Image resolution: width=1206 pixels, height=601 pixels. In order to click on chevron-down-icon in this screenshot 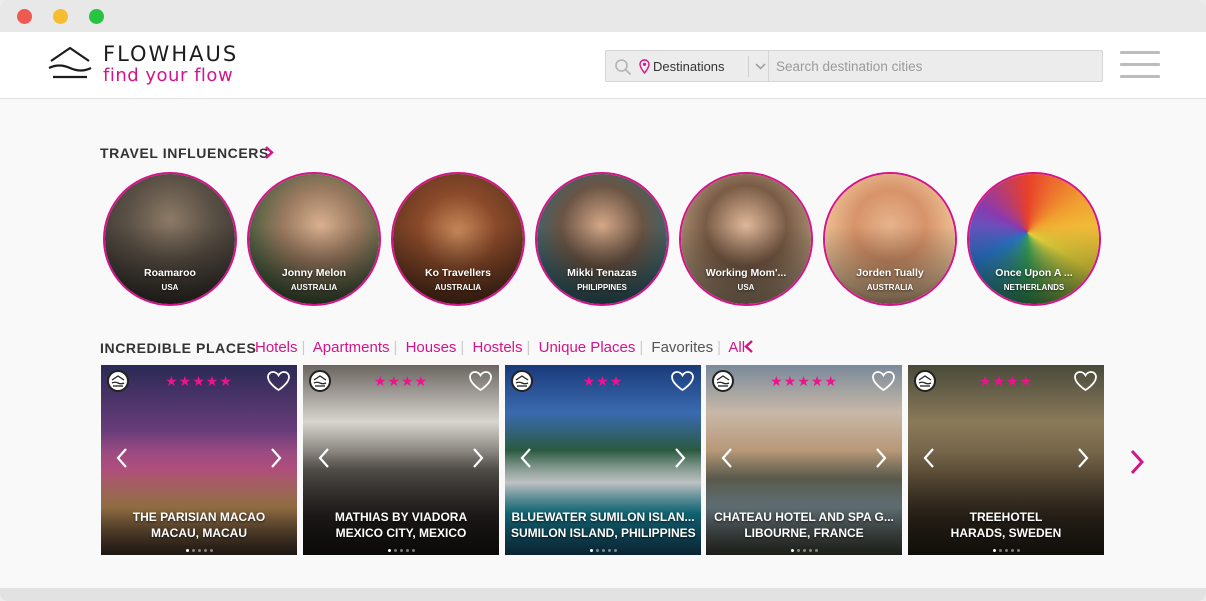, I will do `click(760, 66)`.